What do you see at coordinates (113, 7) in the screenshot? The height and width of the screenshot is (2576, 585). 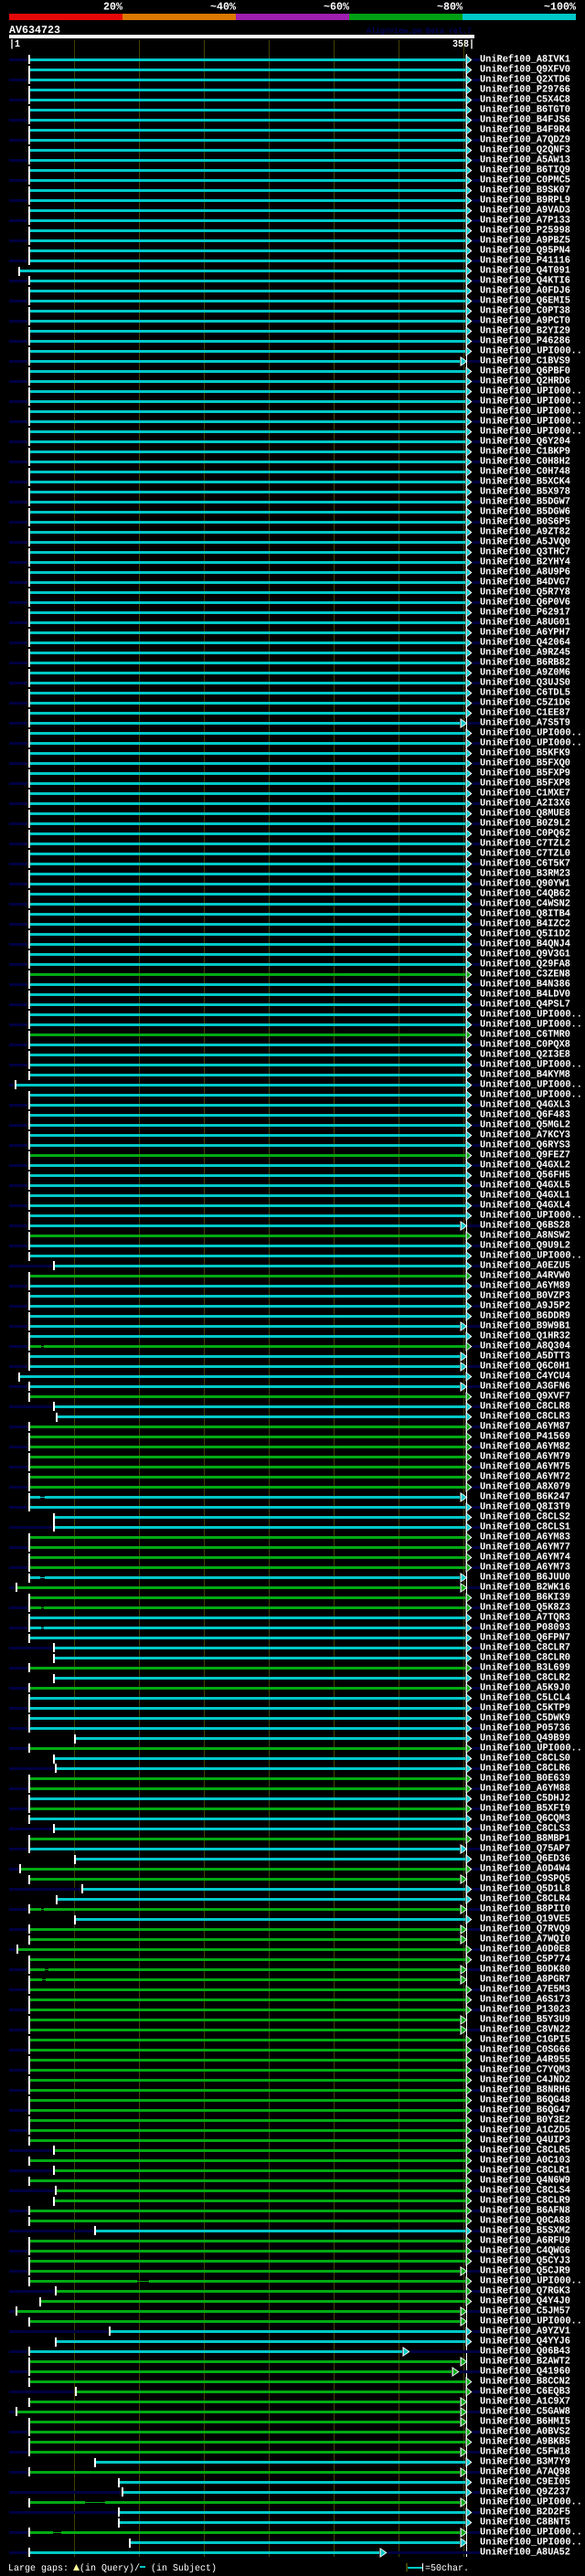 I see `svg-text: 20%` at bounding box center [113, 7].